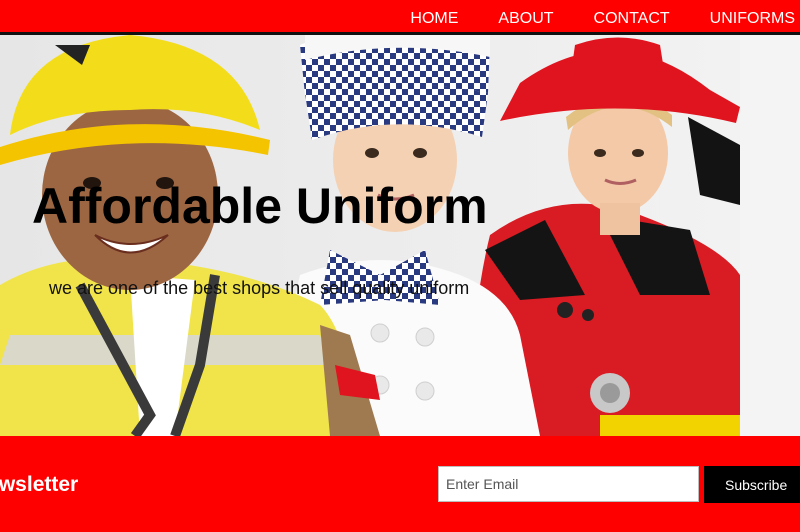 Image resolution: width=800 pixels, height=532 pixels. What do you see at coordinates (568, 484) in the screenshot?
I see `email-input` at bounding box center [568, 484].